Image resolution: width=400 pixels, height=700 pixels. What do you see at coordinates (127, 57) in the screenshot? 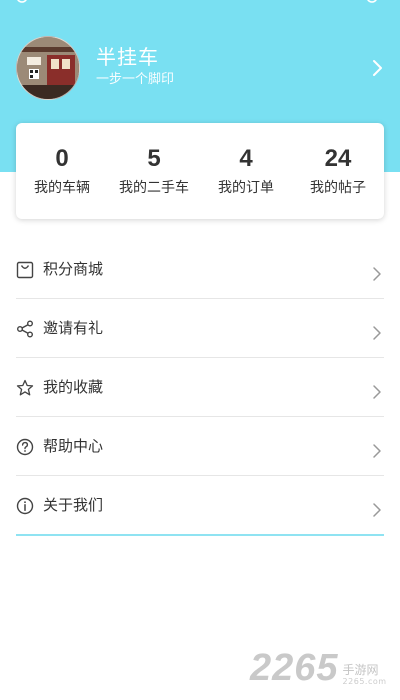
I see `user-name: 半挂车` at bounding box center [127, 57].